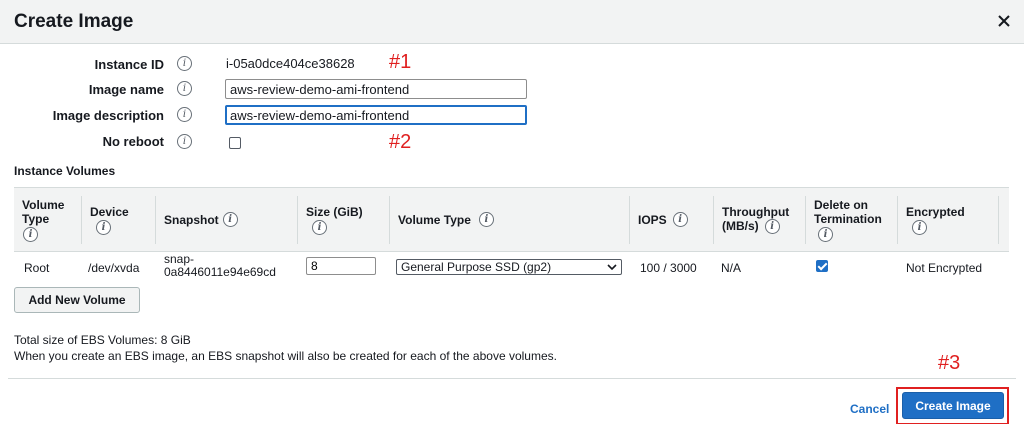 The width and height of the screenshot is (1024, 424). What do you see at coordinates (822, 266) in the screenshot?
I see `delete-on-termination-checkbox` at bounding box center [822, 266].